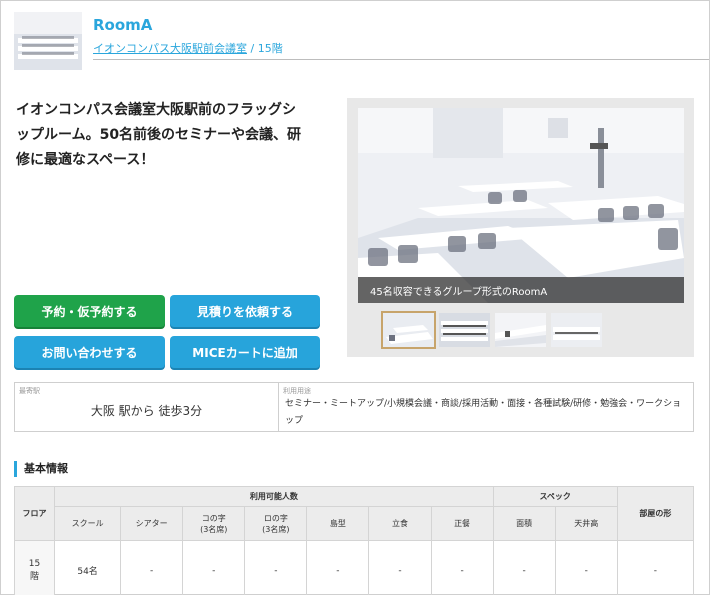 The height and width of the screenshot is (595, 710). I want to click on station-value: 大阪 駅から 徒歩3分, so click(146, 411).